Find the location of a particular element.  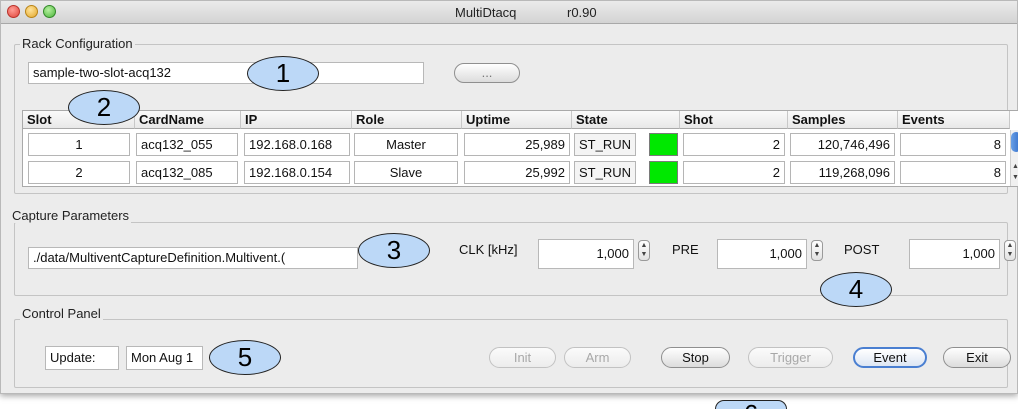

column-header-ip: IP is located at coordinates (296, 120).